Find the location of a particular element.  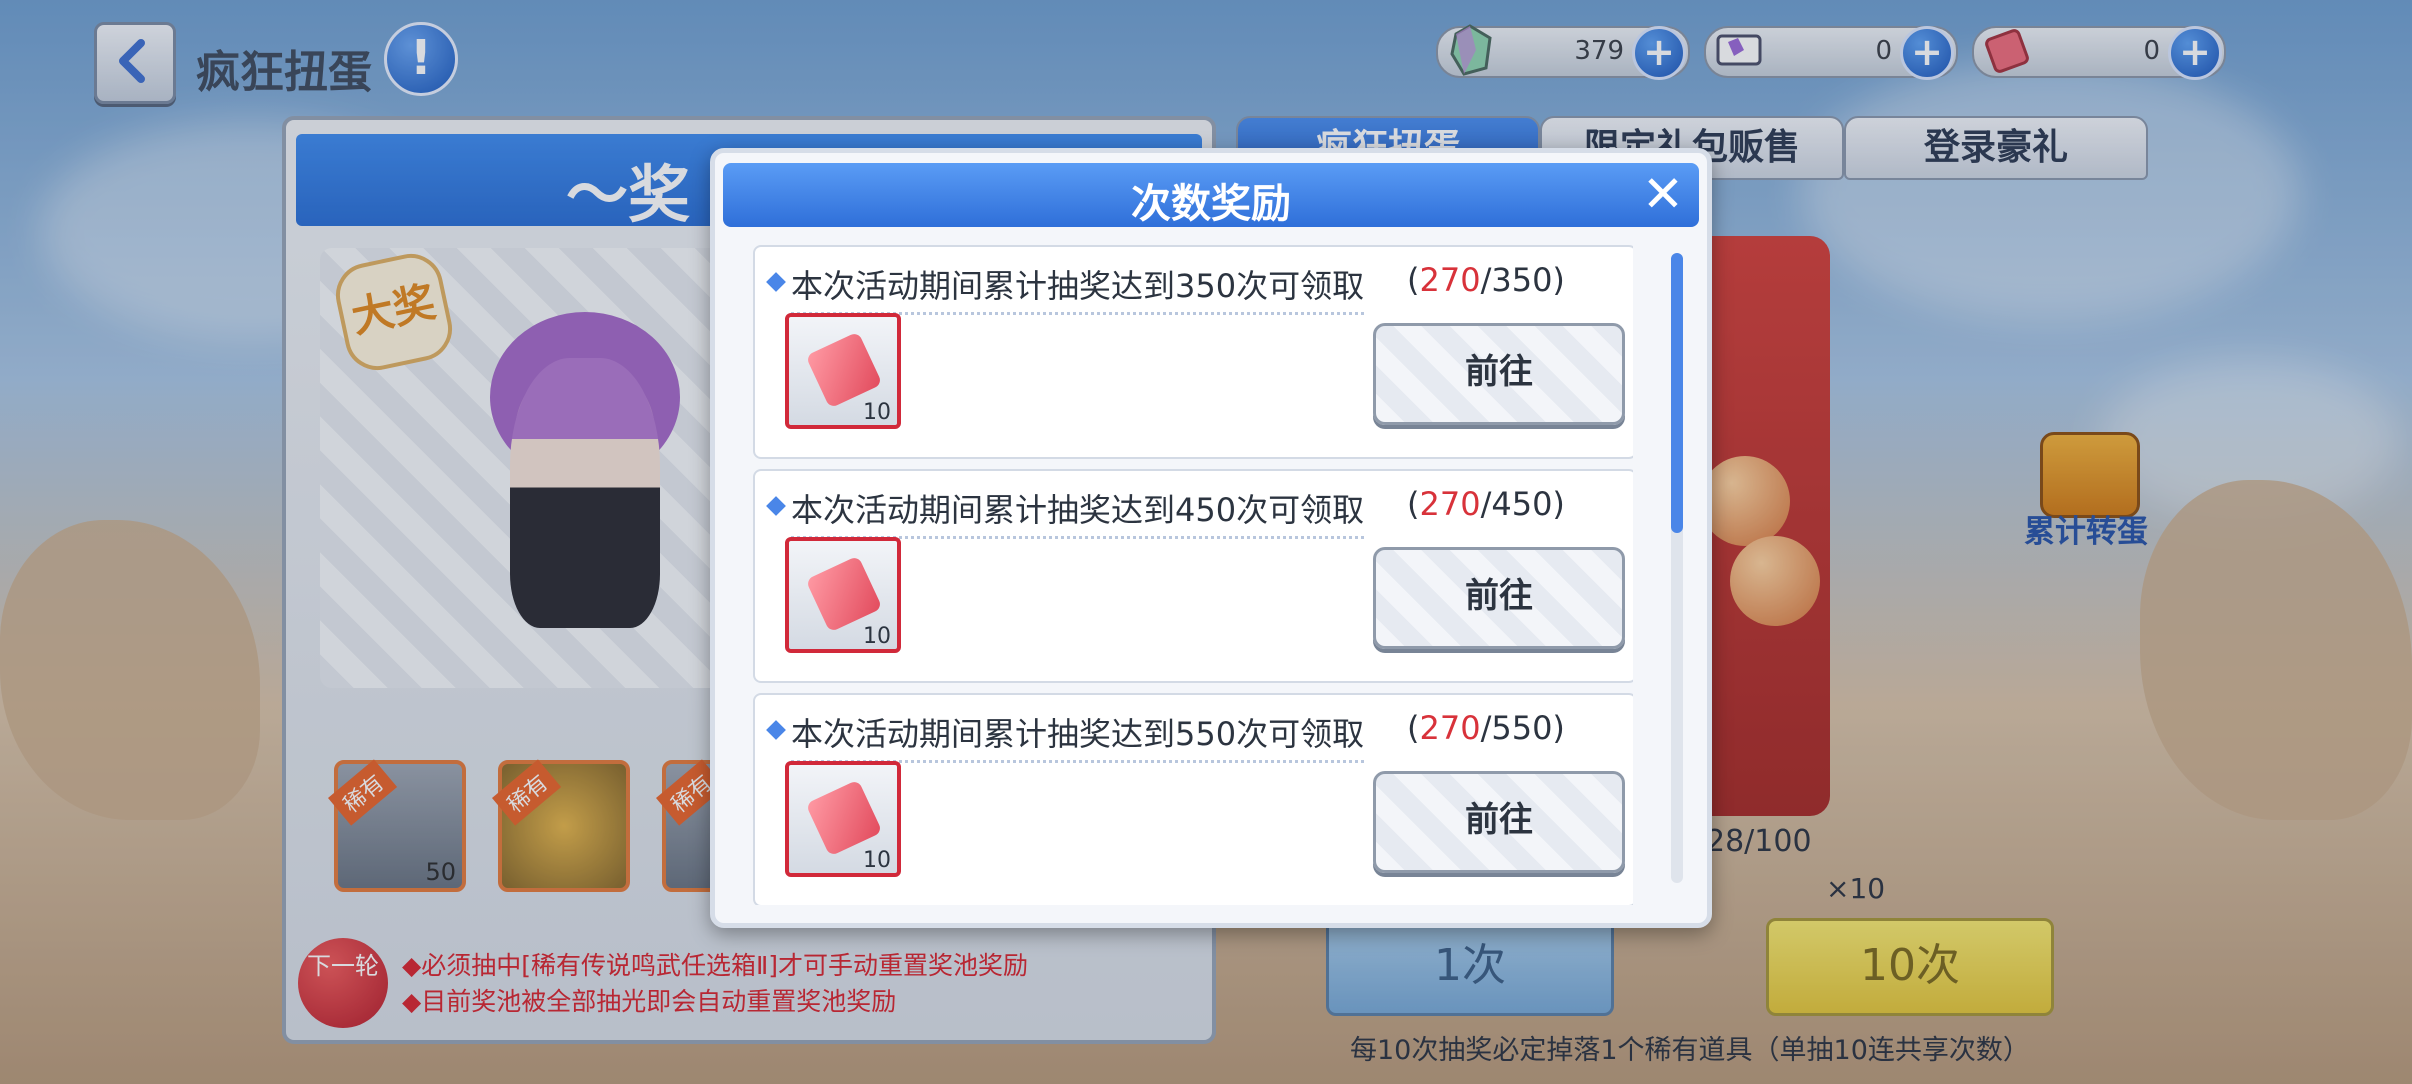

reward-progress: (270/550) is located at coordinates (1486, 728).